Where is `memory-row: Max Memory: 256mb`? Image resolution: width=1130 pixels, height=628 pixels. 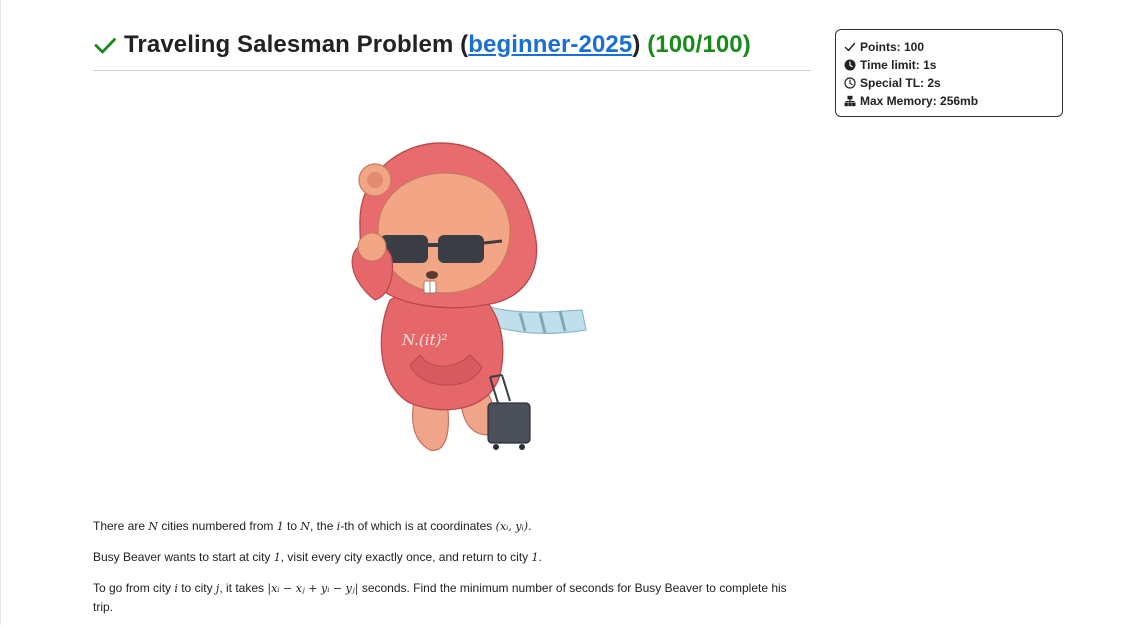
memory-row: Max Memory: 256mb is located at coordinates (953, 101).